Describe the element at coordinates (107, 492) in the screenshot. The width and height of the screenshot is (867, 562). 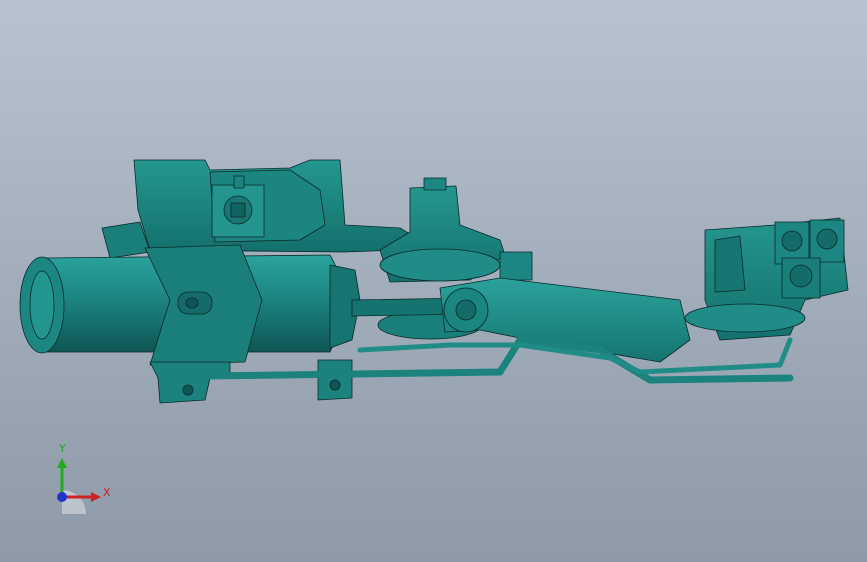
I see `x-axis-label: X` at that location.